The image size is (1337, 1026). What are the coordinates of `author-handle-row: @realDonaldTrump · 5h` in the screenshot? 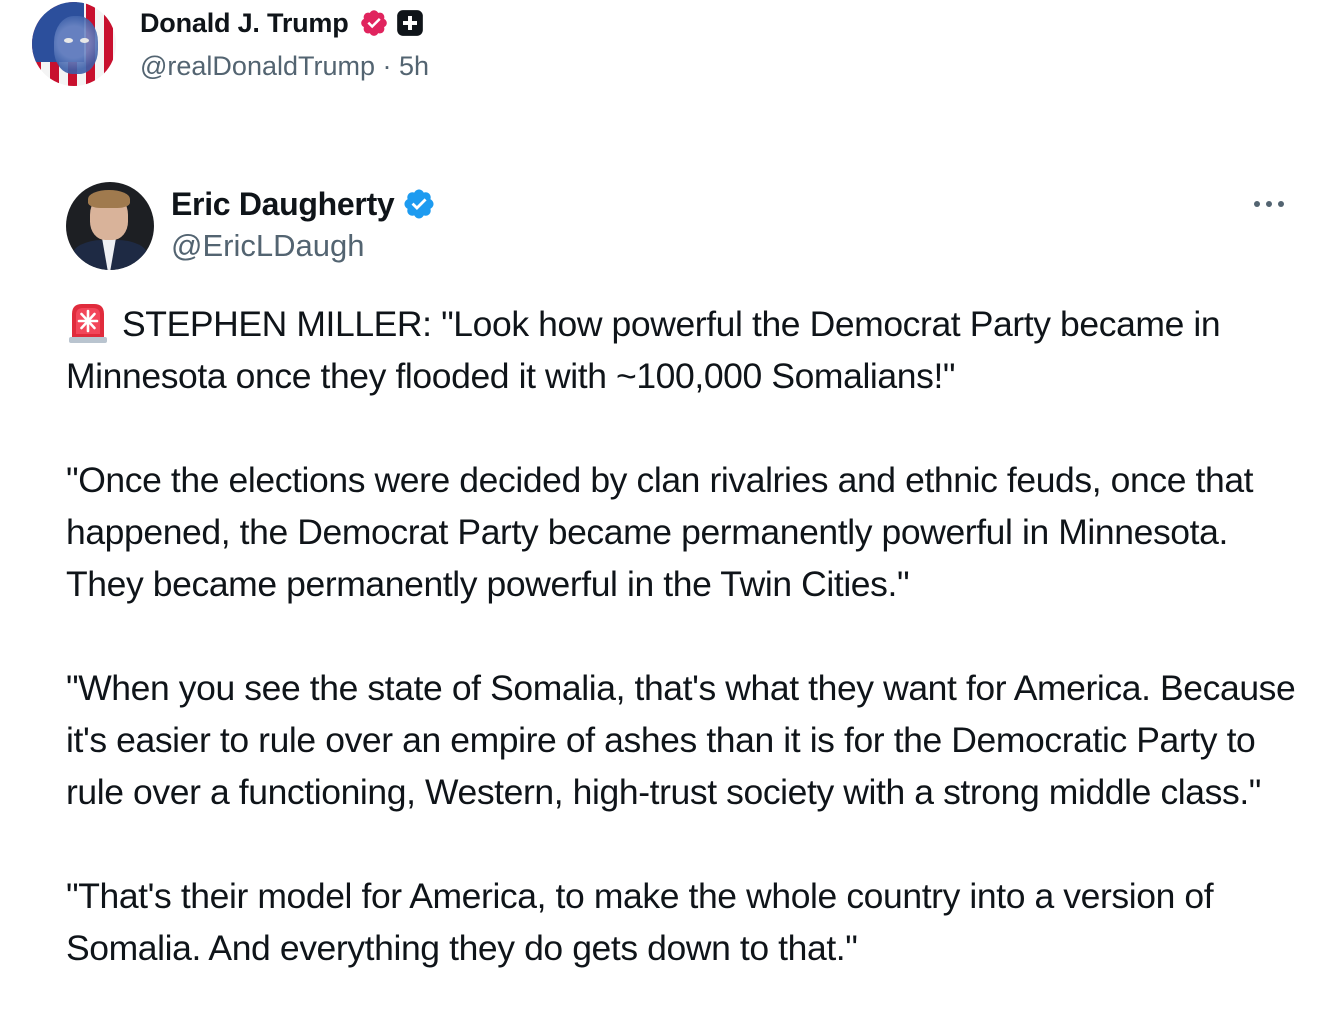 It's located at (284, 66).